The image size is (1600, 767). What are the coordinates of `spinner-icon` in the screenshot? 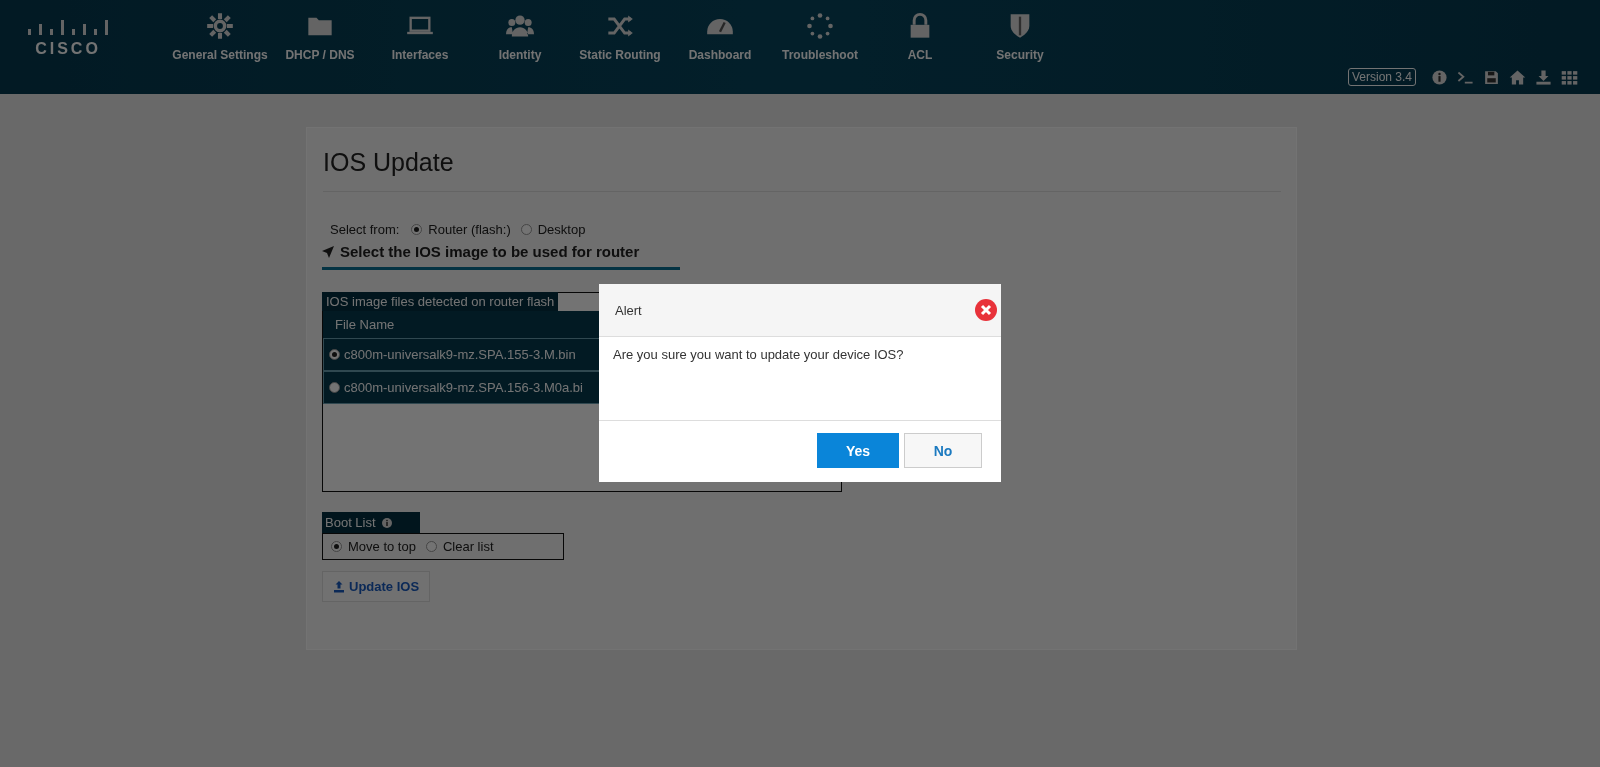 It's located at (820, 26).